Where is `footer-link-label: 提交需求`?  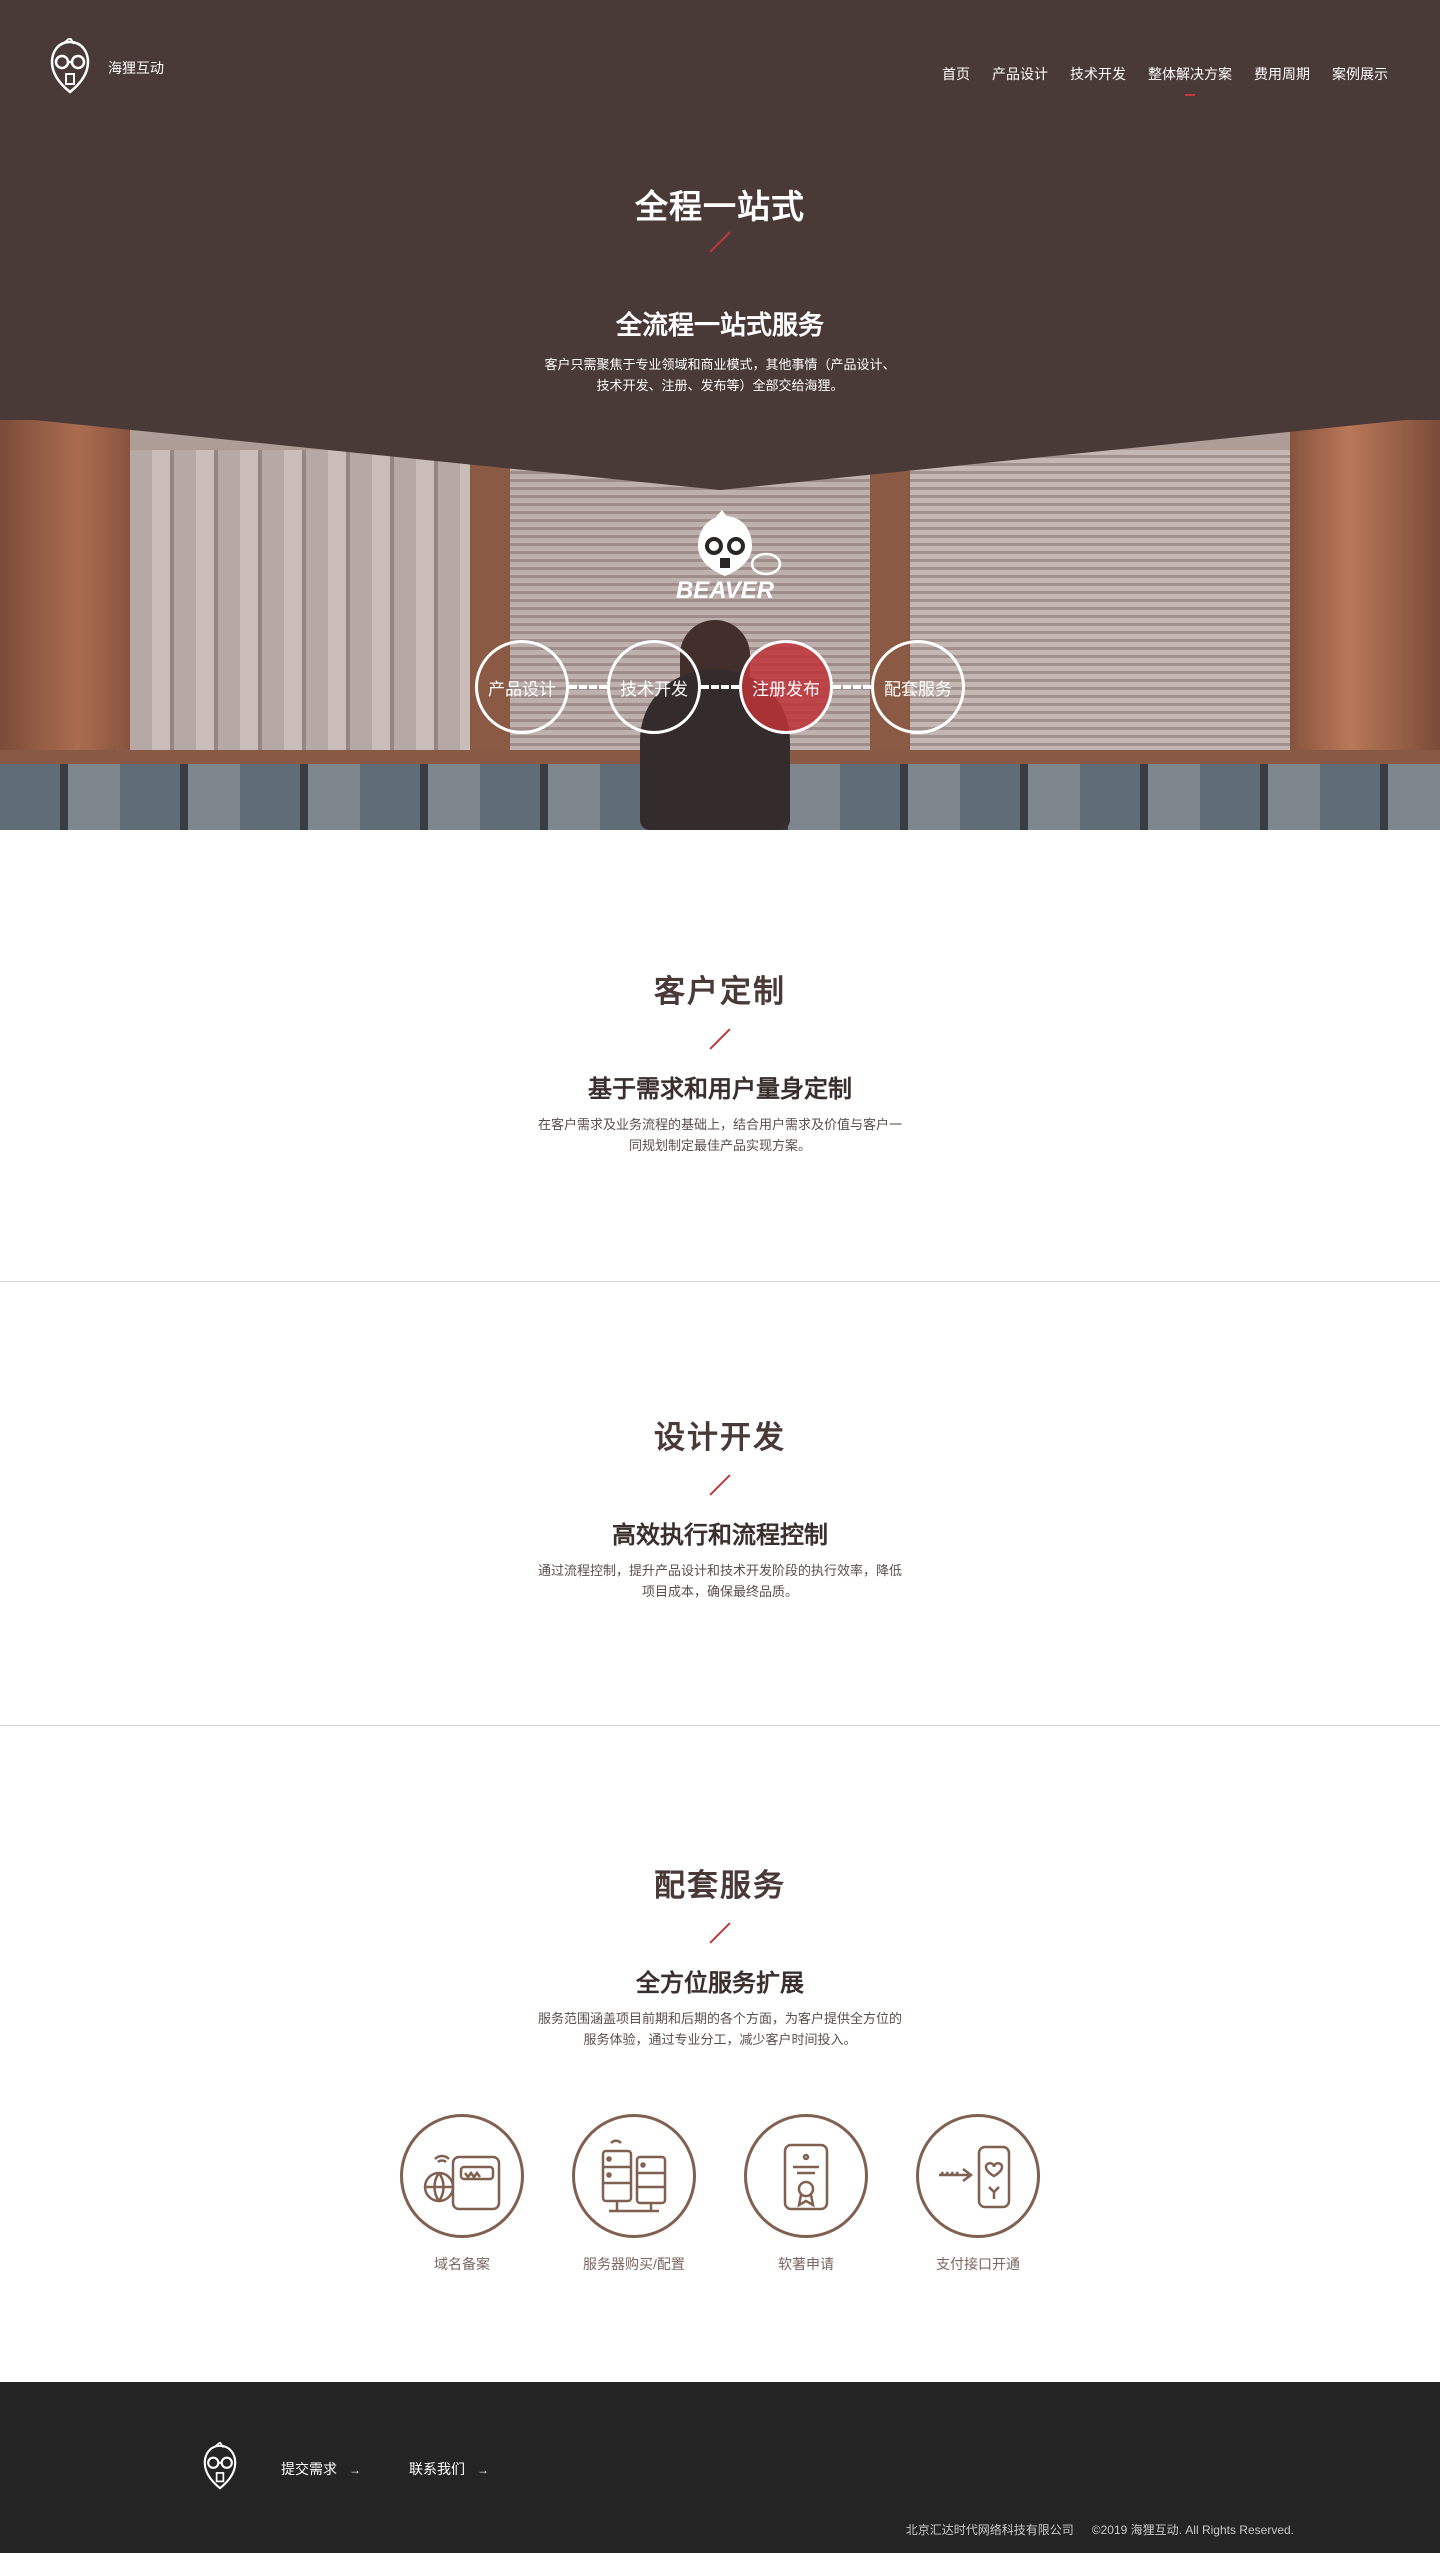
footer-link-label: 提交需求 is located at coordinates (309, 2469).